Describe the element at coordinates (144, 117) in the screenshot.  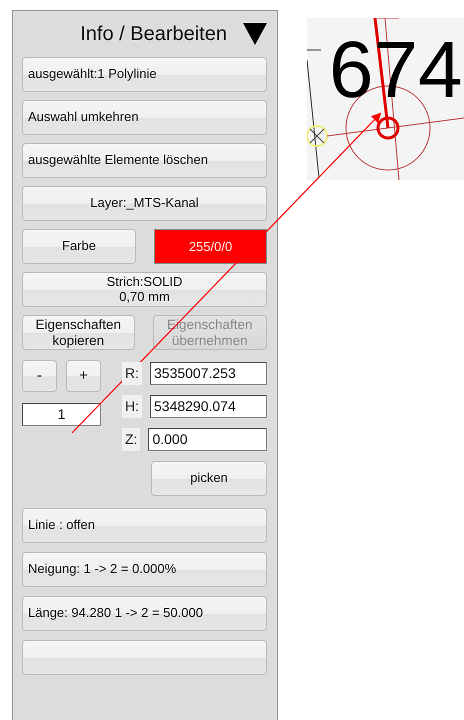
I see `action-button: Auswahl umkehren` at that location.